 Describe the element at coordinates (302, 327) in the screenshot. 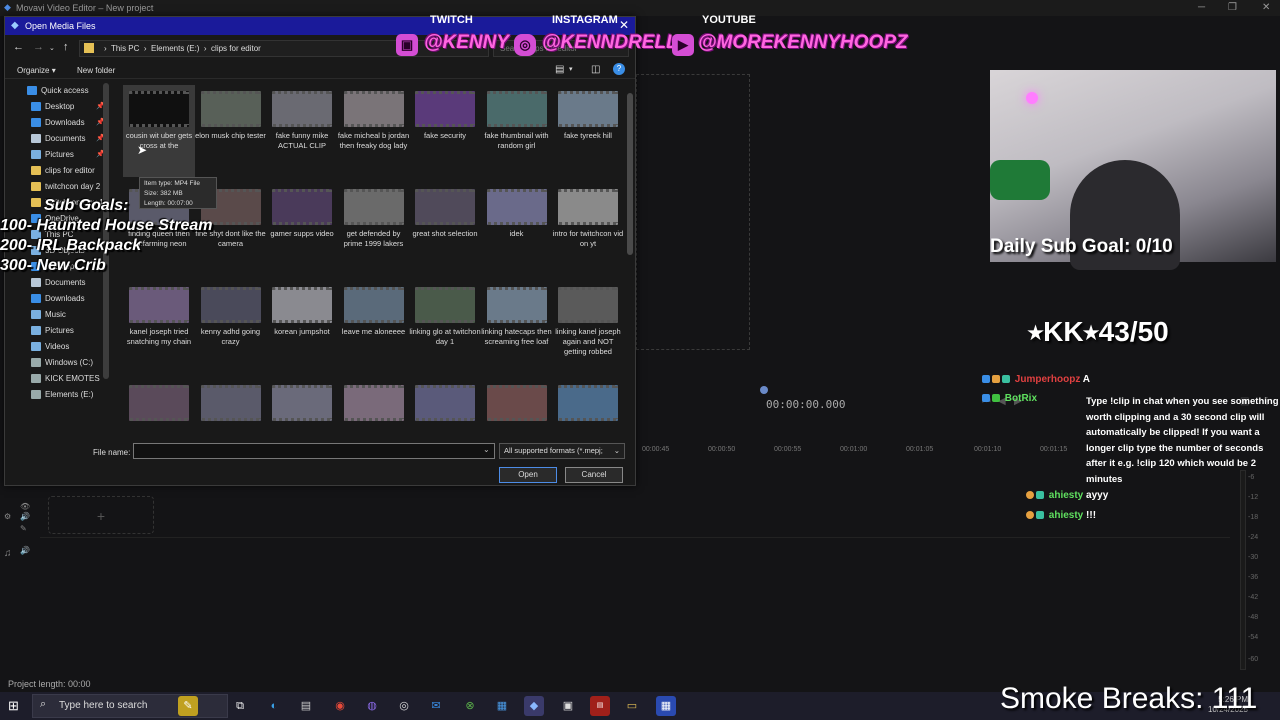

I see `file-item: korean jumpshot` at that location.